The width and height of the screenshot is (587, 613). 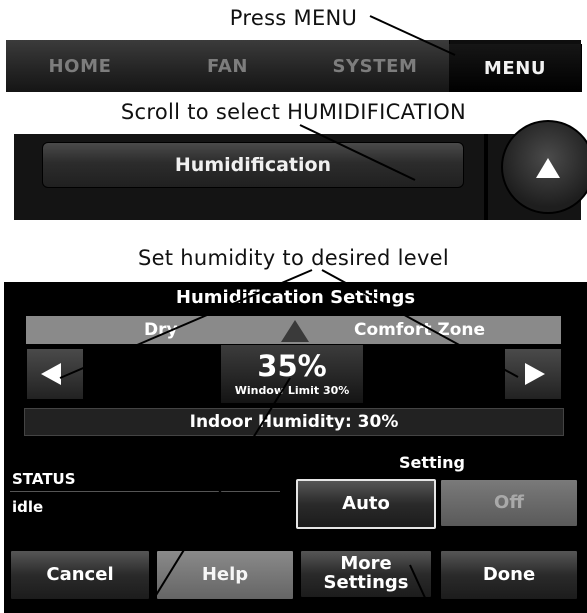 I want to click on caption-set-humidity: Set humidity to desired level, so click(x=293, y=258).